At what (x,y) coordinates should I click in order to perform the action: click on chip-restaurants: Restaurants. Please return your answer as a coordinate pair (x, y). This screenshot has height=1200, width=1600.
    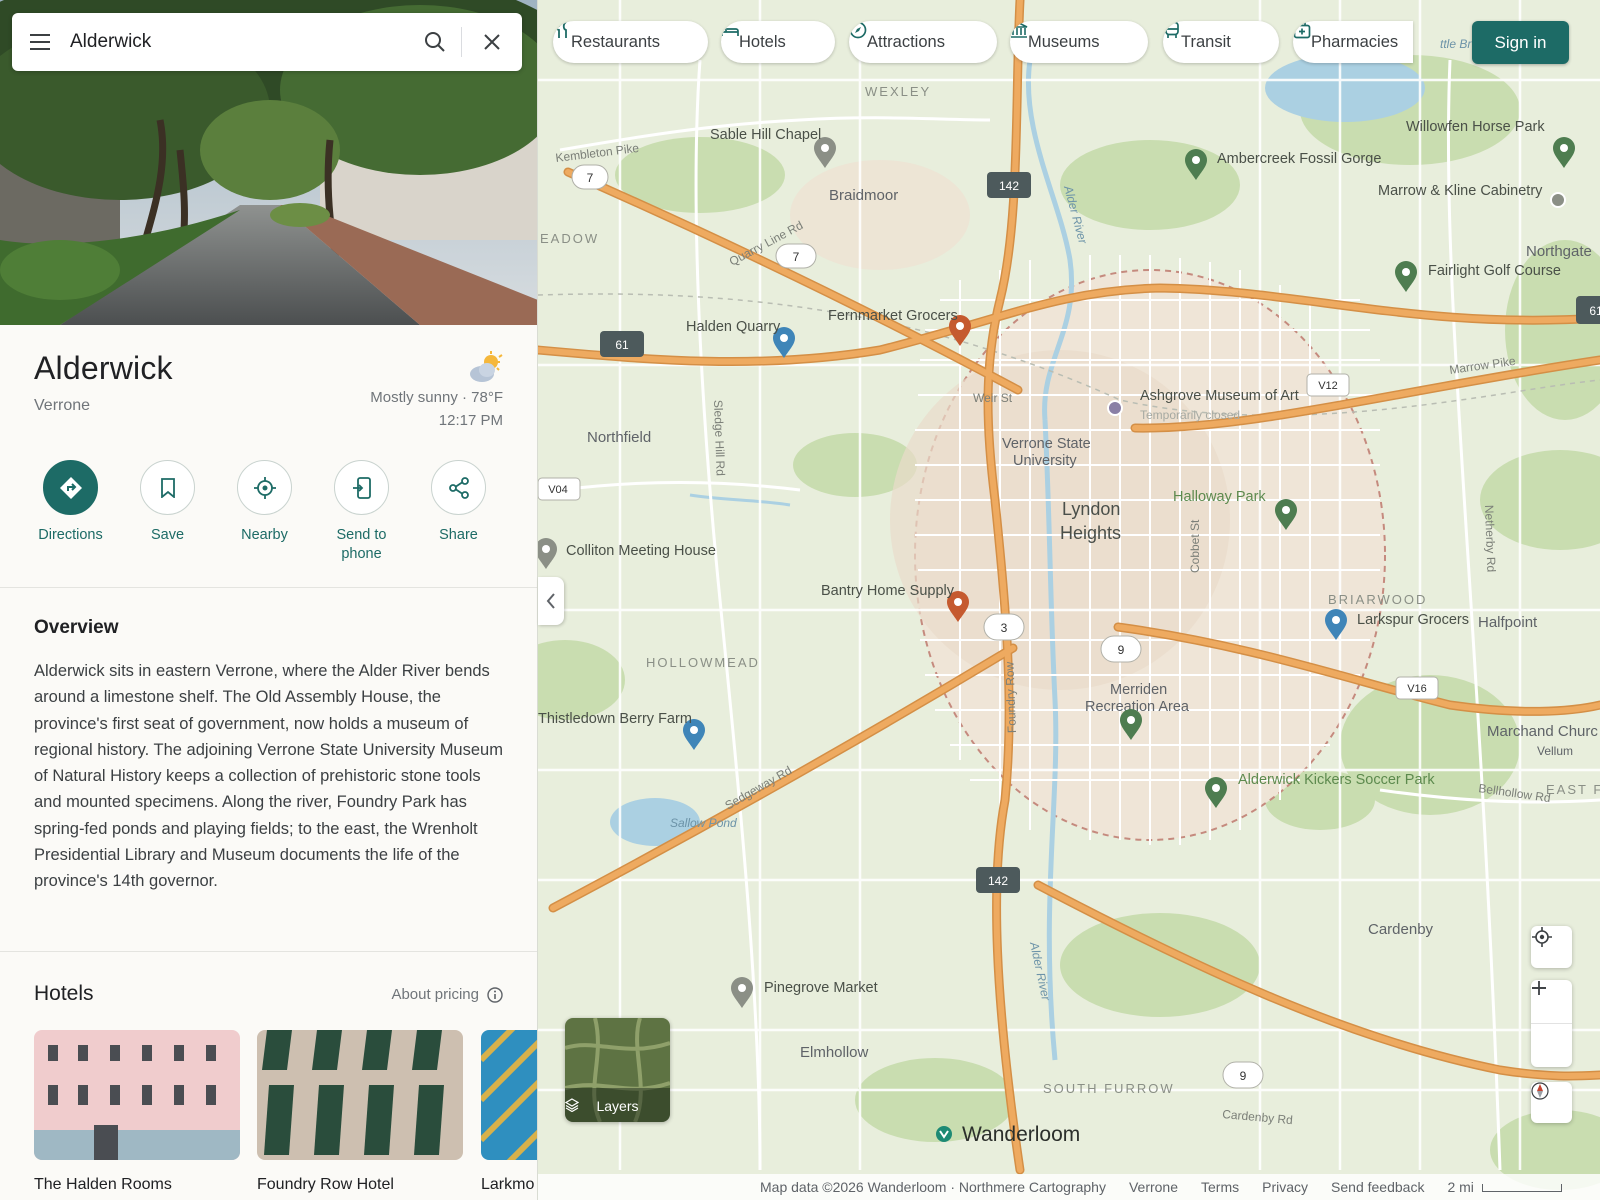
    Looking at the image, I should click on (630, 42).